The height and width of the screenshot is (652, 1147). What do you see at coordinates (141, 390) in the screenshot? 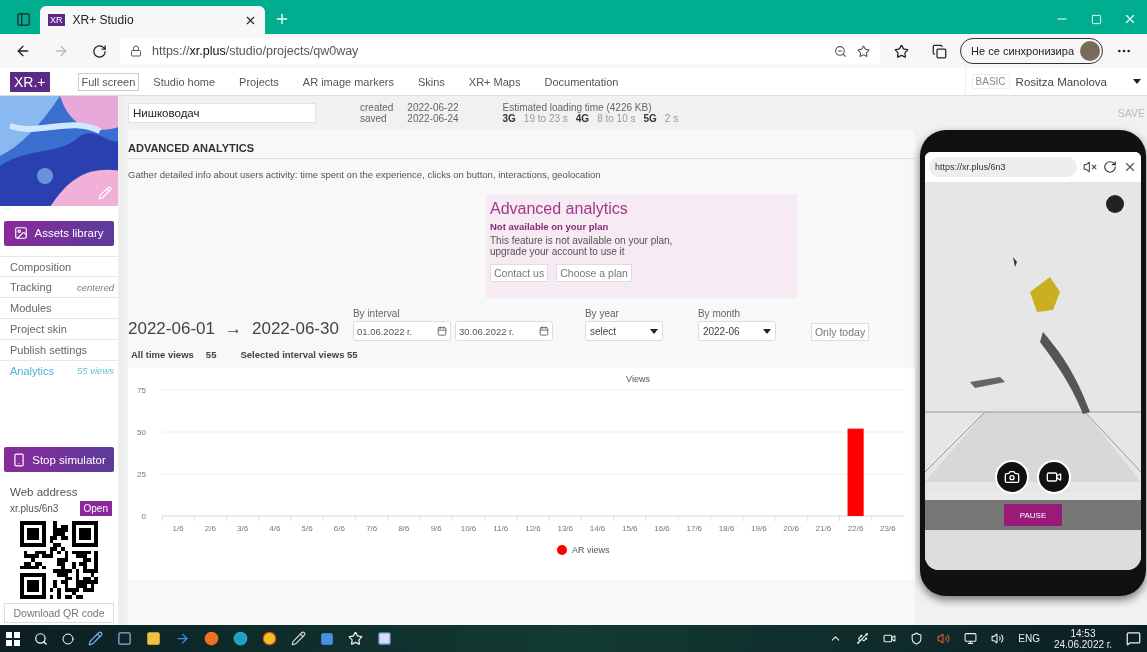
I see `y-tick-label: 75` at bounding box center [141, 390].